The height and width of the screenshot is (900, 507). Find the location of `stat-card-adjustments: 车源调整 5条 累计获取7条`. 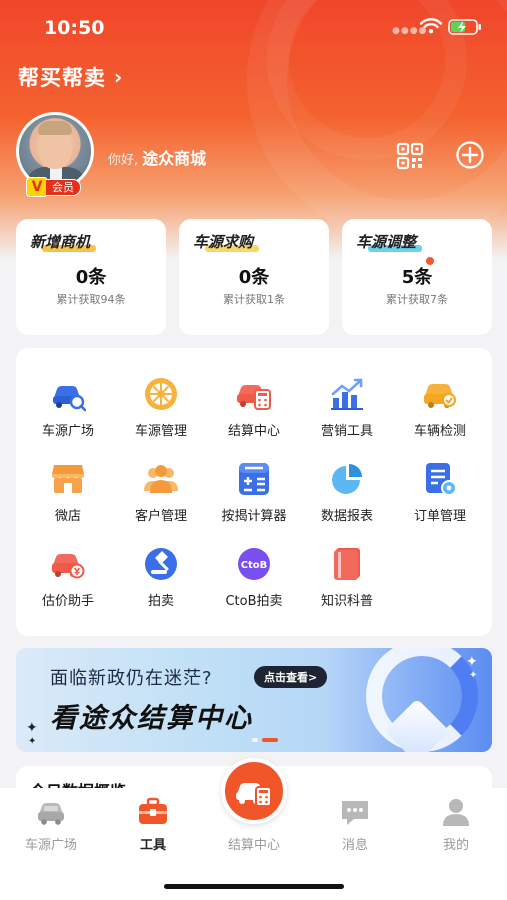

stat-card-adjustments: 车源调整 5条 累计获取7条 is located at coordinates (417, 277).